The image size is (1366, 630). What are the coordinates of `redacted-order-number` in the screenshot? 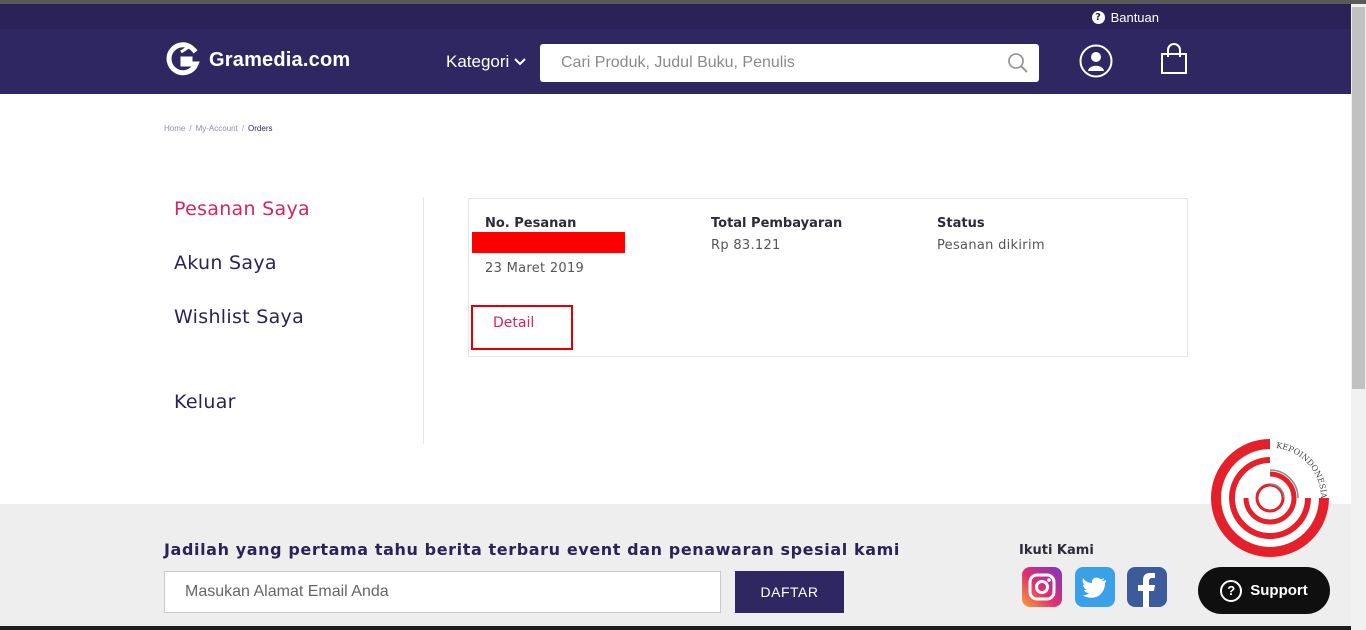 It's located at (548, 242).